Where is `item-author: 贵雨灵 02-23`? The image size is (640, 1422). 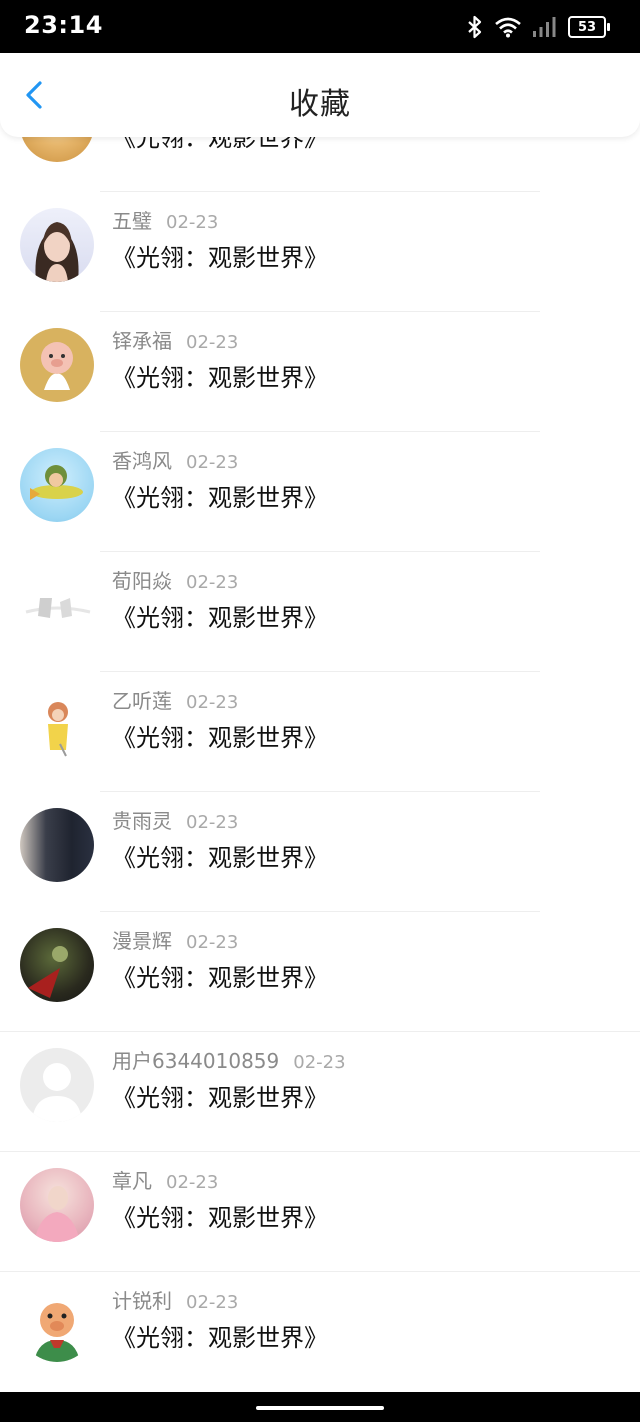 item-author: 贵雨灵 02-23 is located at coordinates (175, 819).